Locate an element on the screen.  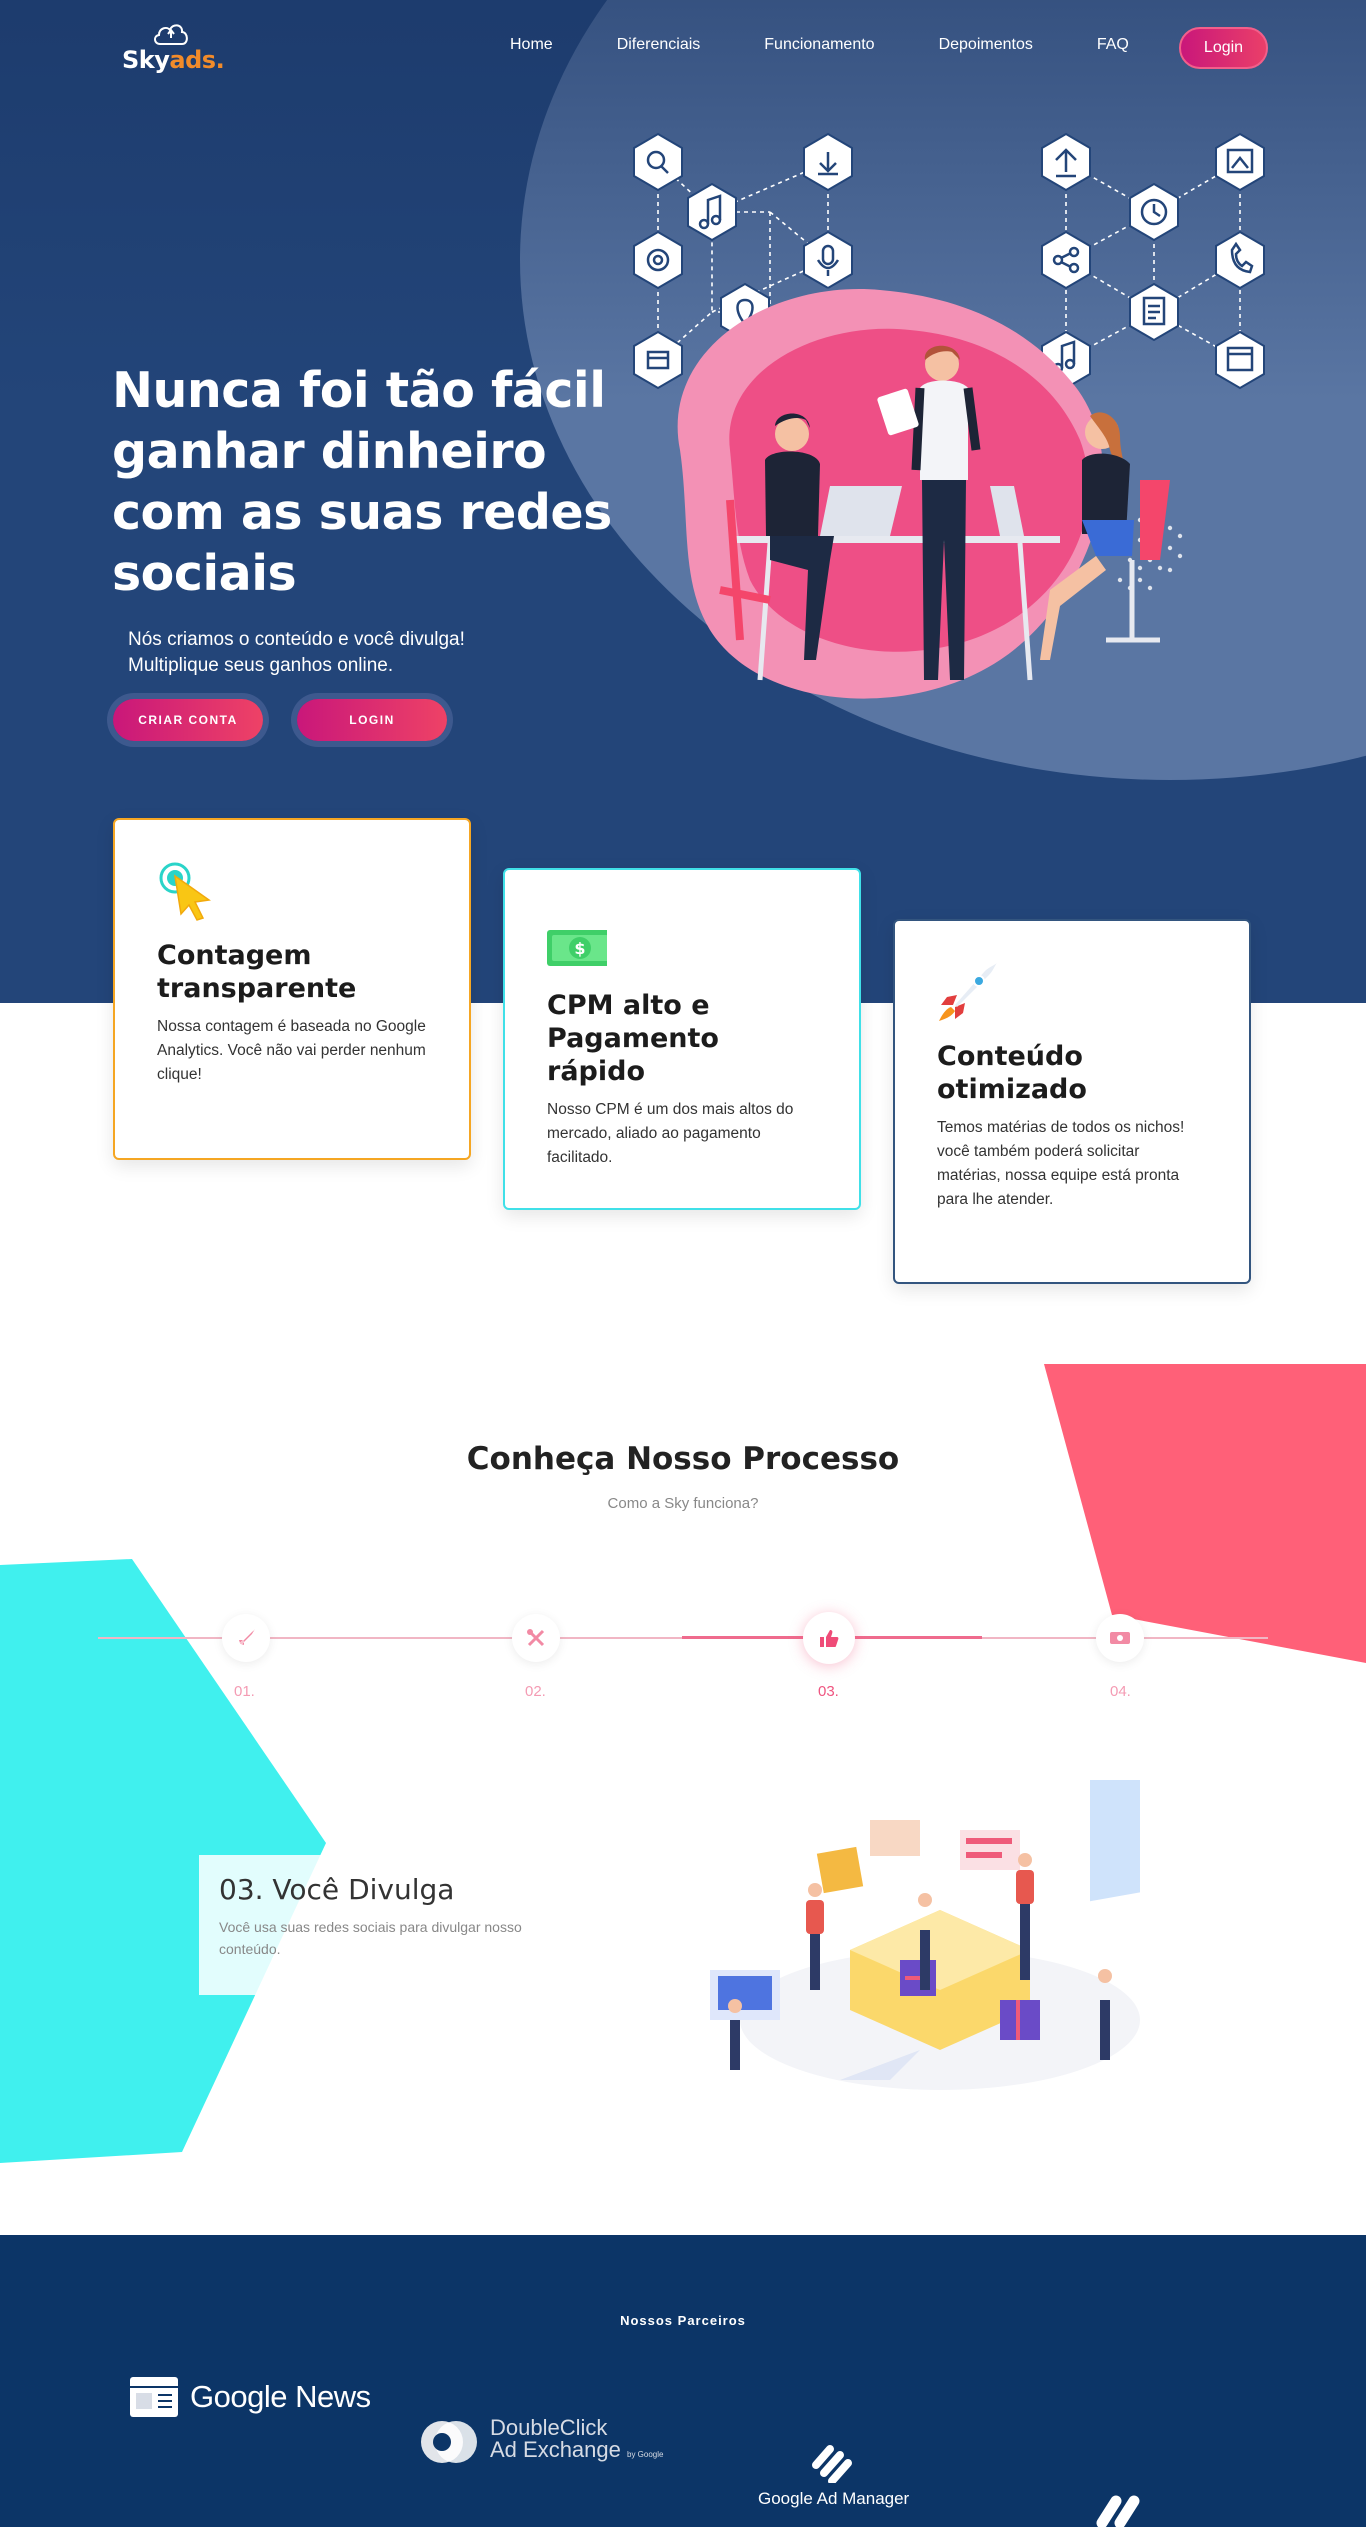
google-news-text: Google News is located at coordinates (280, 2396).